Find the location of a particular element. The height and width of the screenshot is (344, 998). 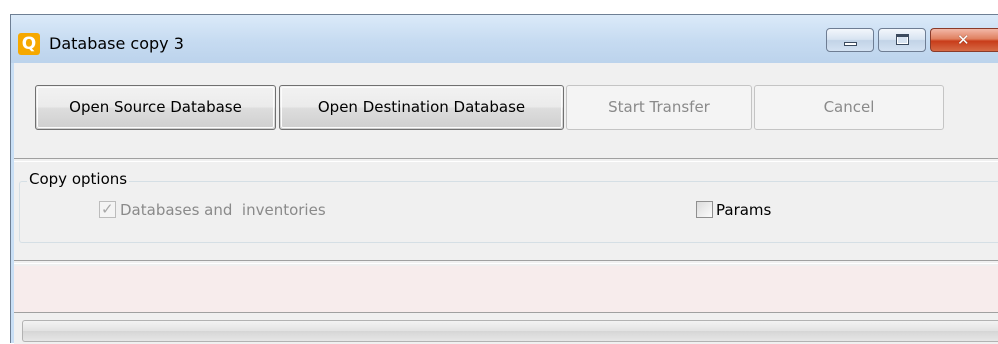

open-destination-database-button: Open Destination Database is located at coordinates (421, 107).